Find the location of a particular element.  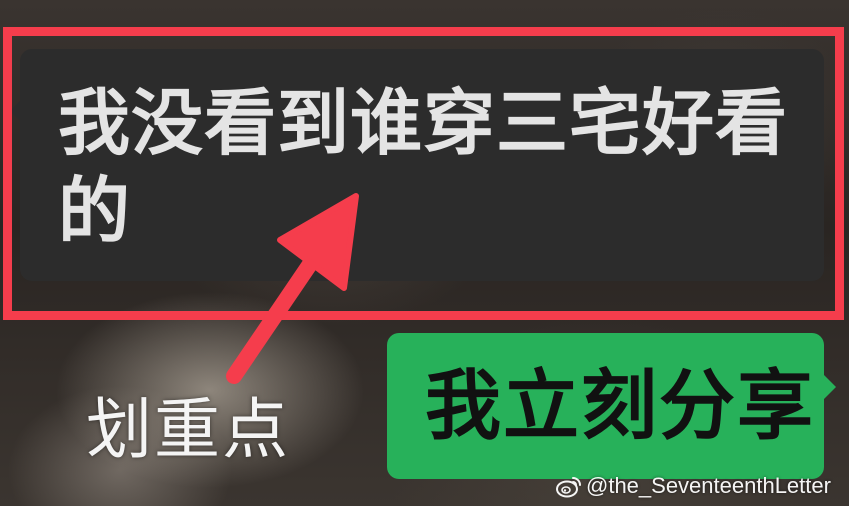

watermark-text: @the_SeventeenthLetter is located at coordinates (708, 485).